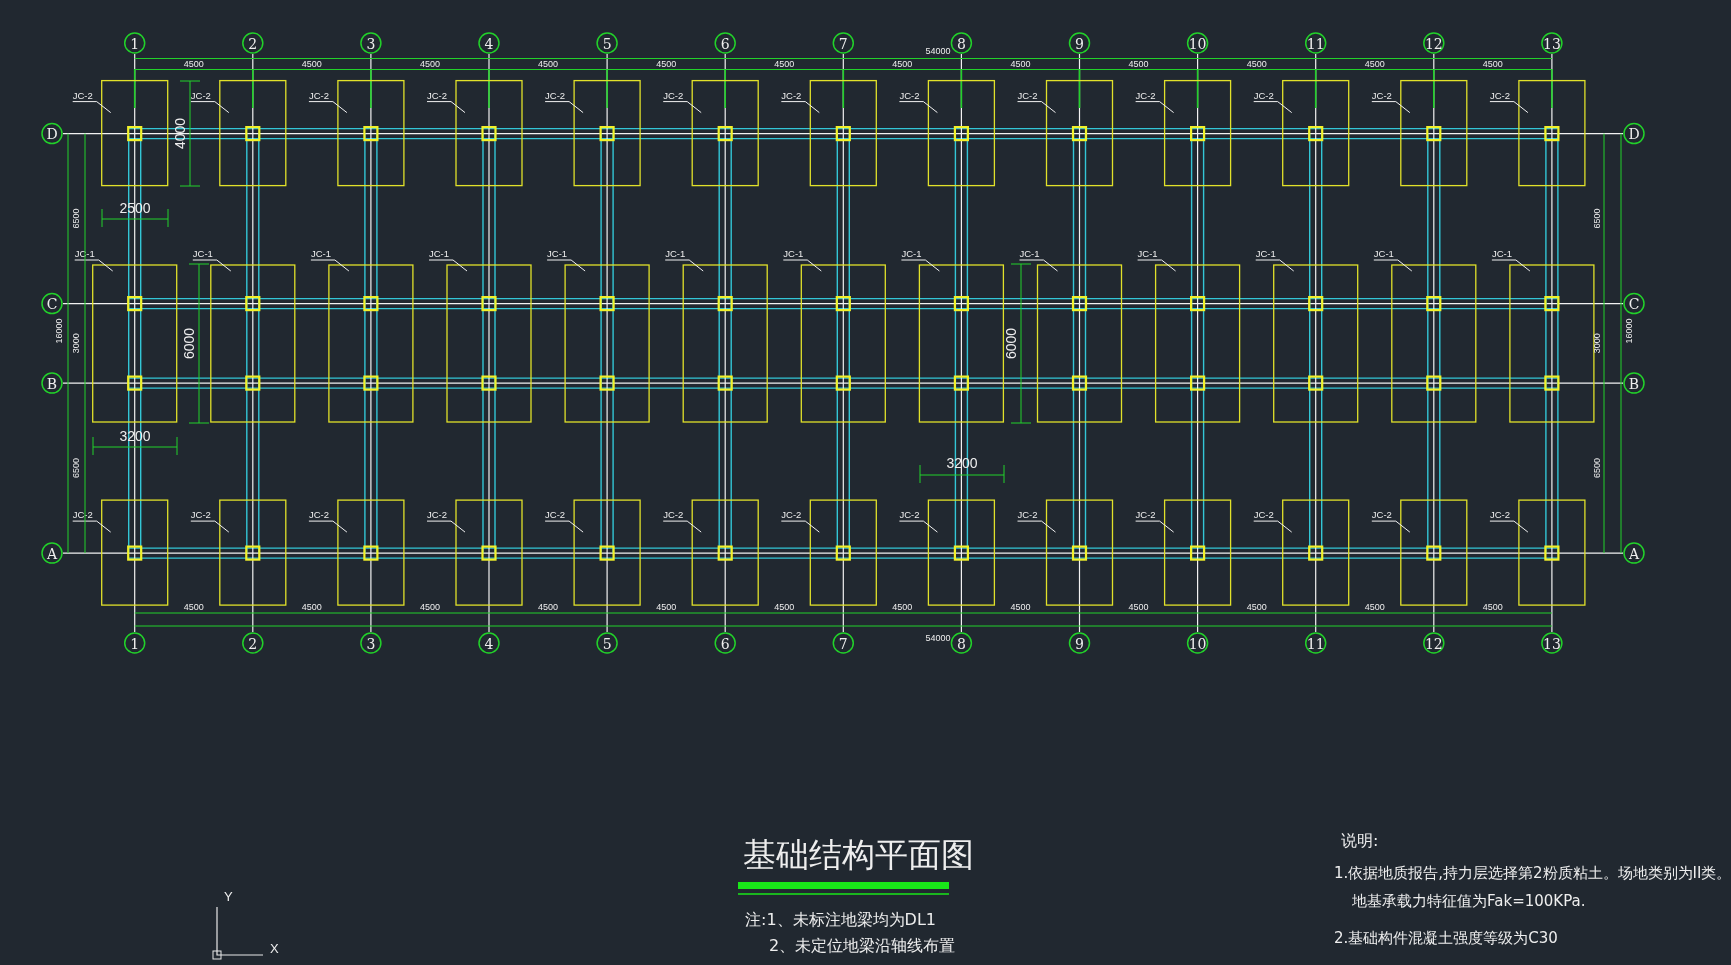  What do you see at coordinates (1469, 901) in the screenshot?
I see `spec-text: 地基承载力特征值为Fak=100KPa.` at bounding box center [1469, 901].